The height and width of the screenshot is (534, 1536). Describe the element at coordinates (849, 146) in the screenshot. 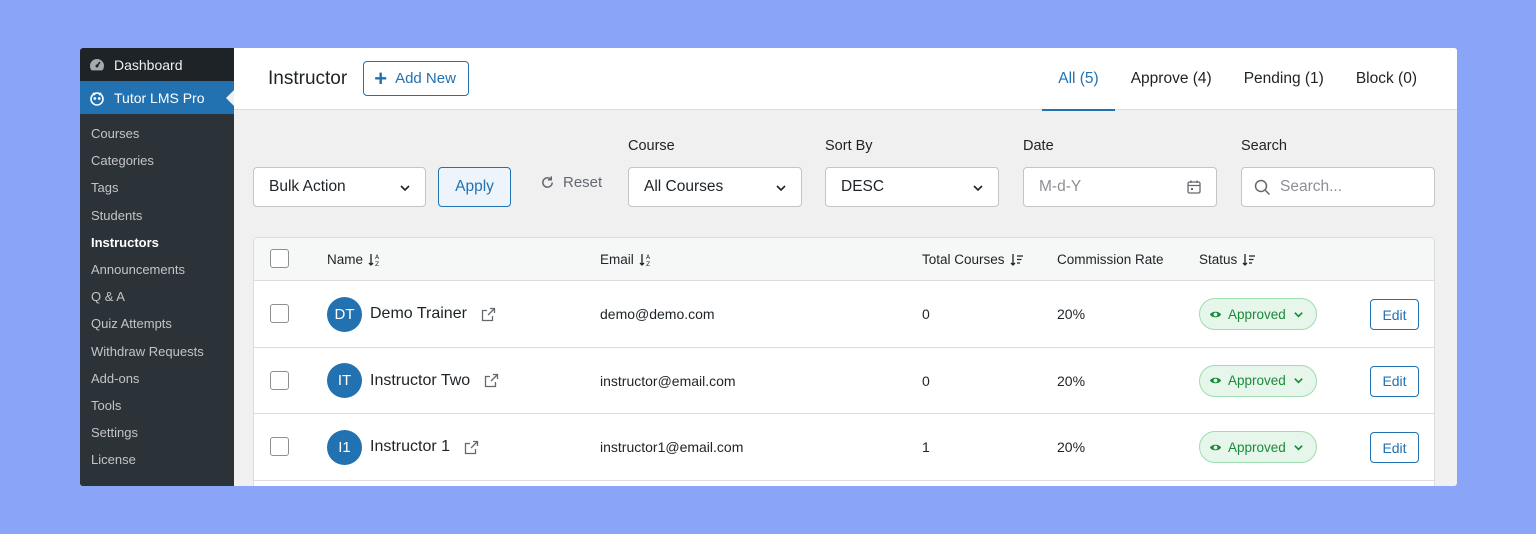

I see `sort-by-label: Sort By` at that location.